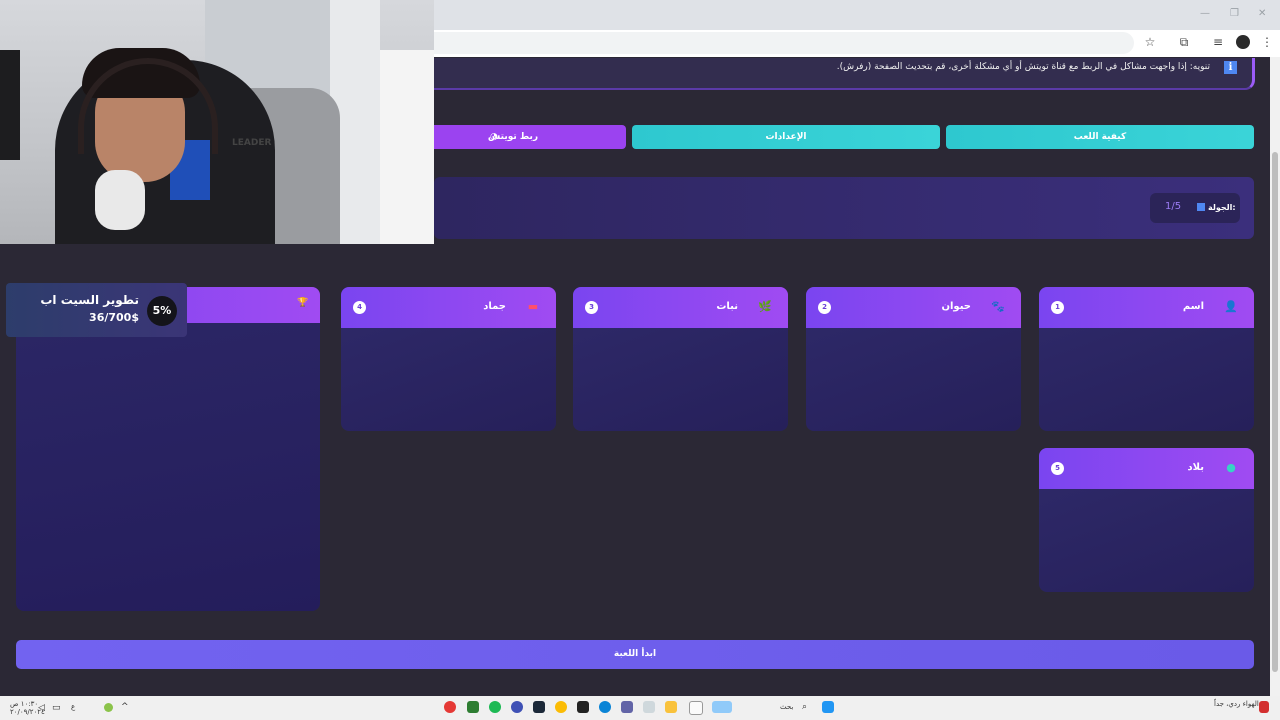 This screenshot has height=720, width=1280. Describe the element at coordinates (24, 704) in the screenshot. I see `taskbar-clock: ١٠:٣٠ ص` at that location.